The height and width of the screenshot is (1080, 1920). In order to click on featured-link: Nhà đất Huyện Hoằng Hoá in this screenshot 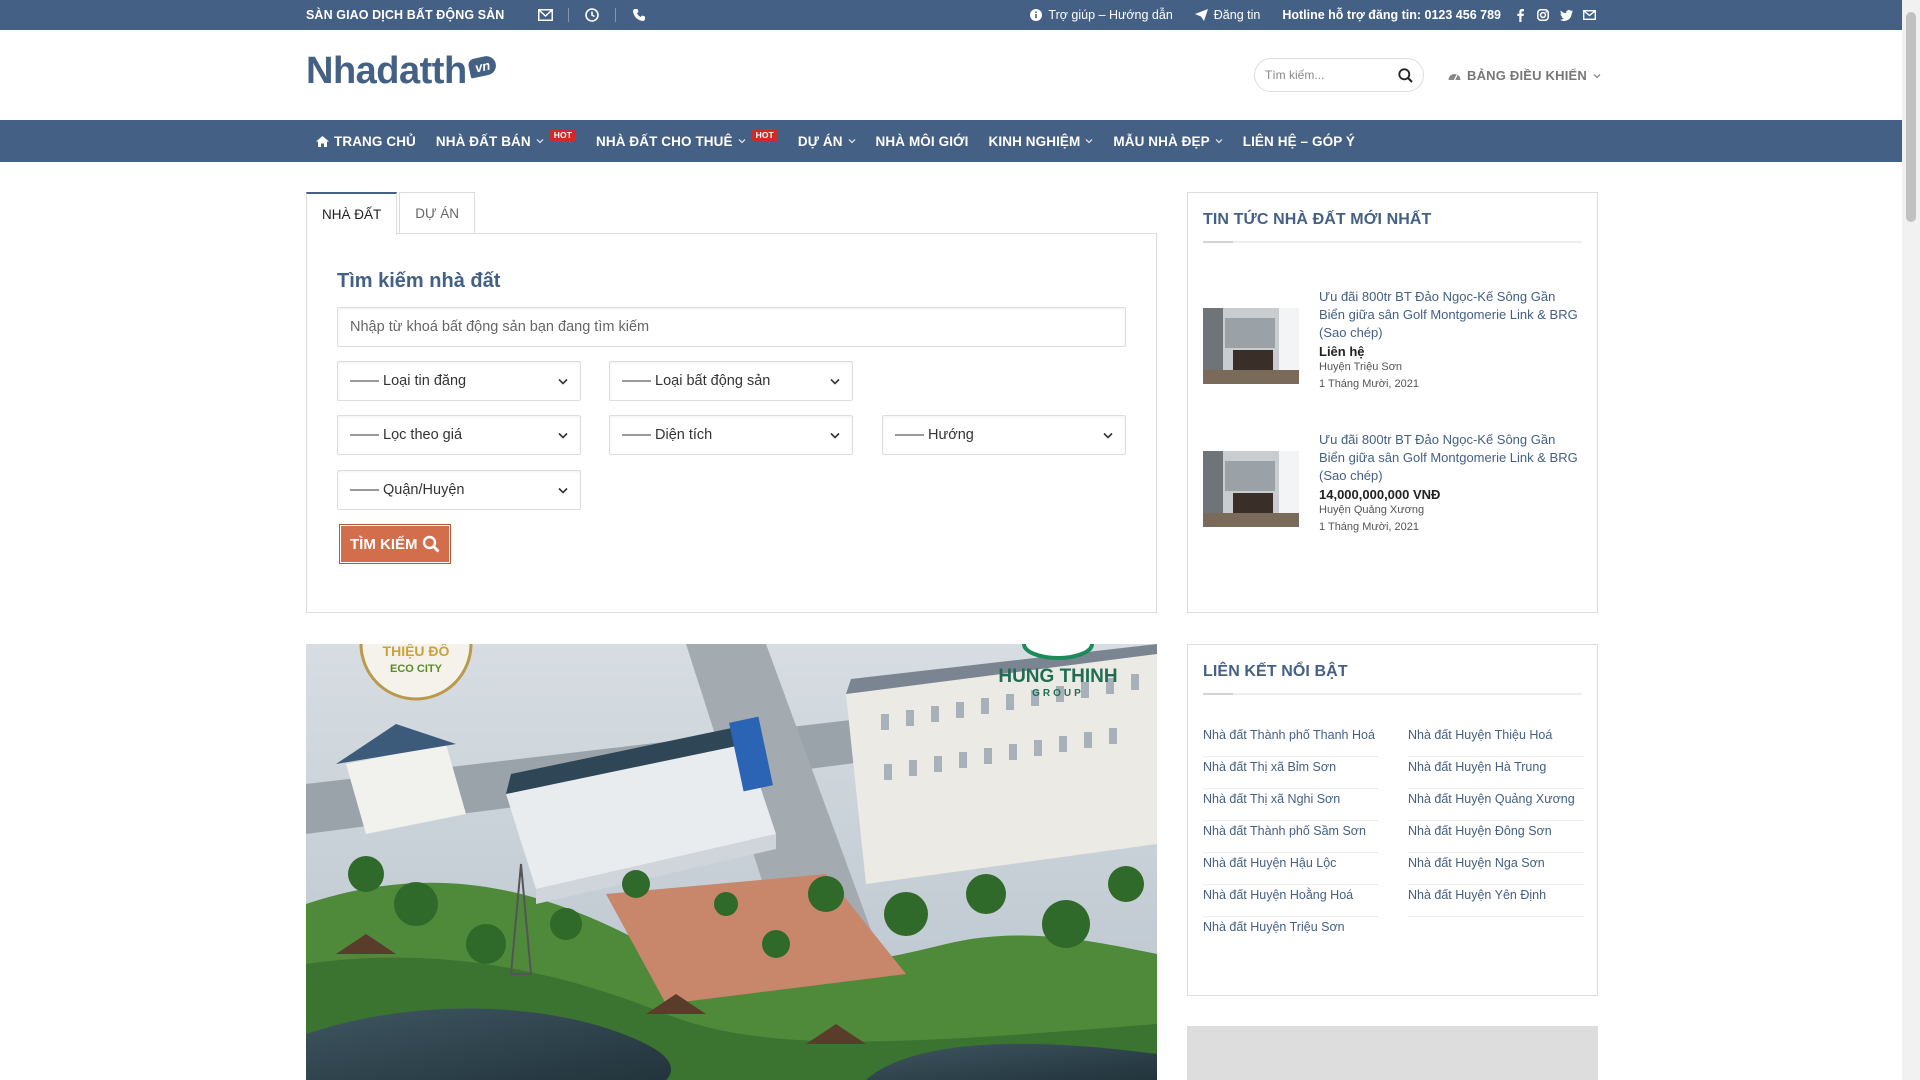, I will do `click(1291, 901)`.